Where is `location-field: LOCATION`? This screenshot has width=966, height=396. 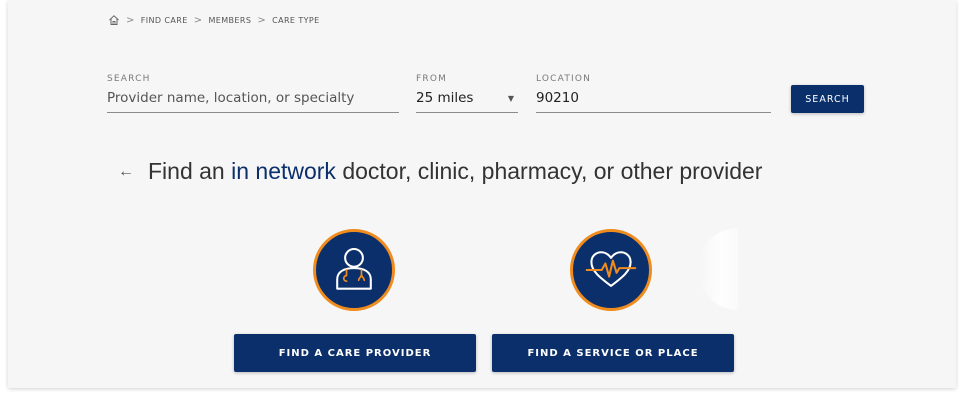 location-field: LOCATION is located at coordinates (653, 93).